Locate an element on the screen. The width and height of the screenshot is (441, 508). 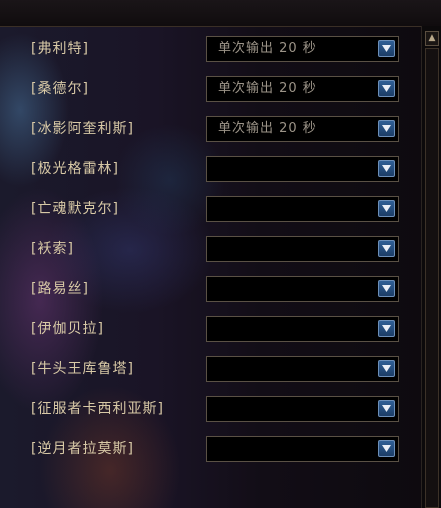
setting-row: [征服者卡西利亚斯] is located at coordinates (210, 409).